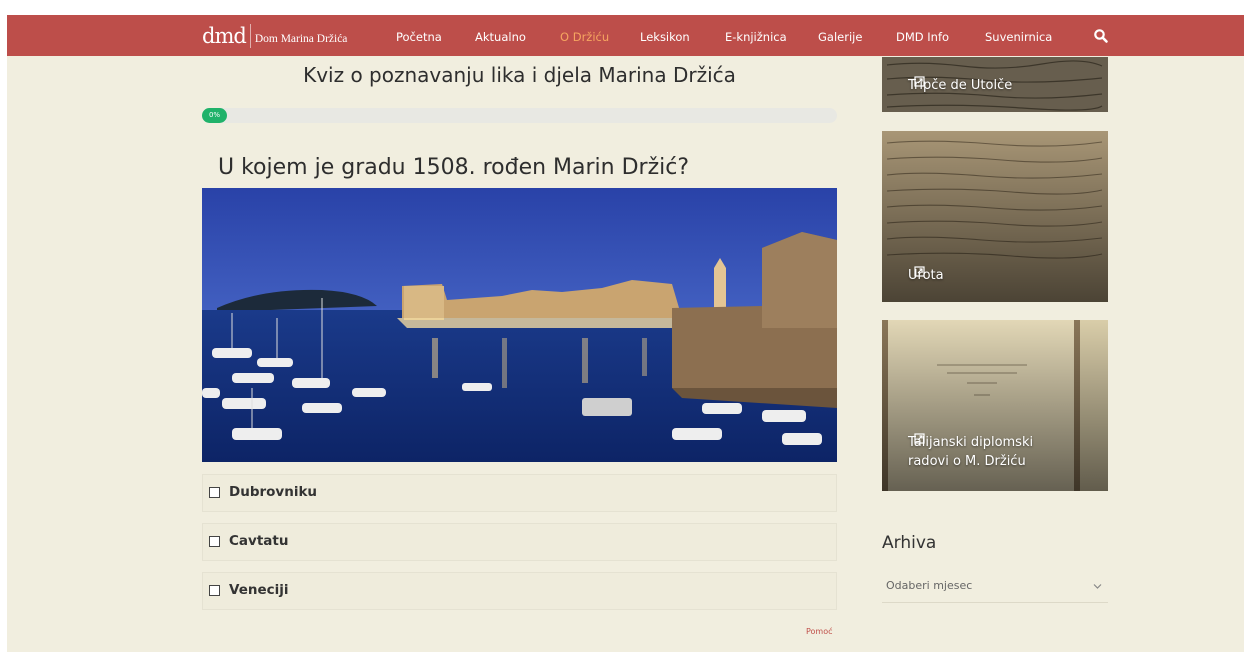 The image size is (1253, 653). I want to click on answer-label: Cavtatu, so click(259, 541).